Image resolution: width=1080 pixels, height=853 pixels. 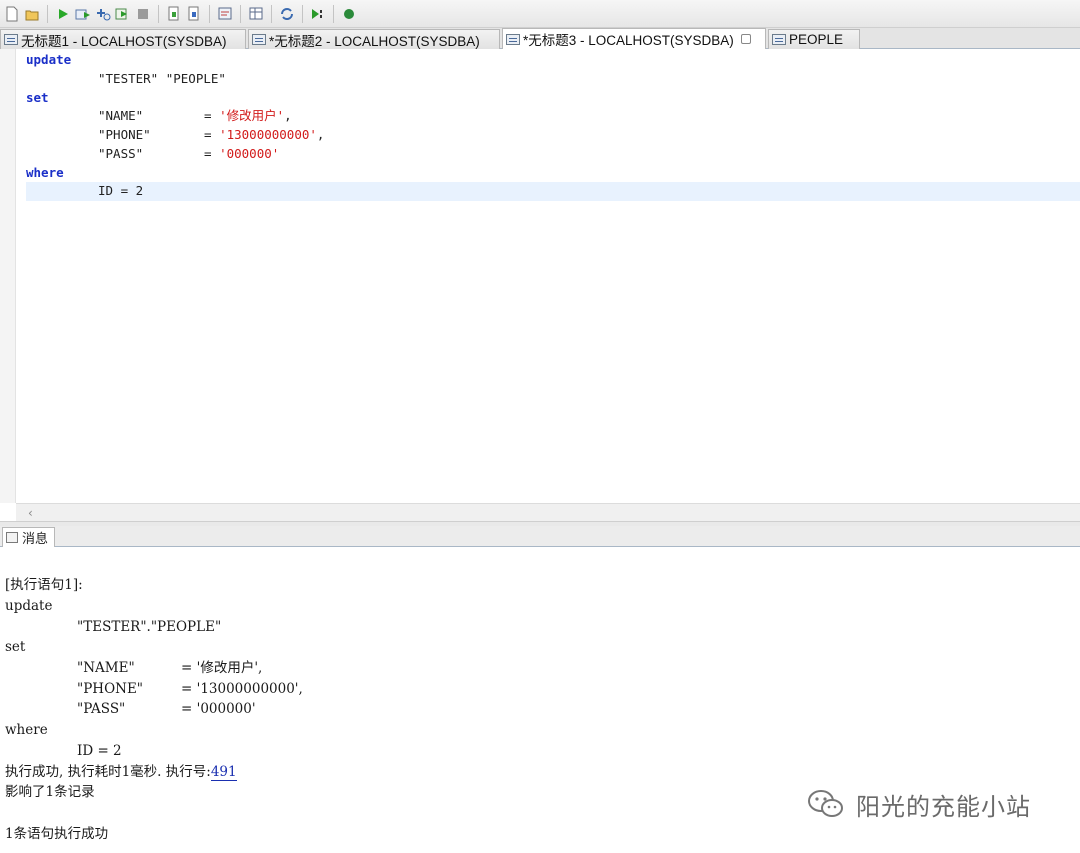 What do you see at coordinates (30, 513) in the screenshot?
I see `scroll-left-icon: ‹` at bounding box center [30, 513].